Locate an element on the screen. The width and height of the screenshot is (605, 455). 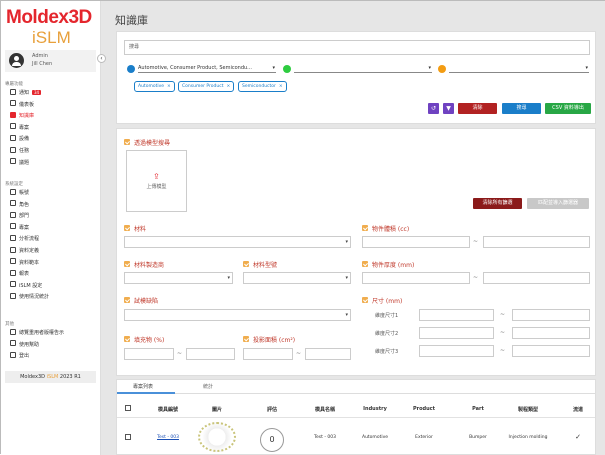
sidebar-item-label: 登出 is located at coordinates (24, 356).